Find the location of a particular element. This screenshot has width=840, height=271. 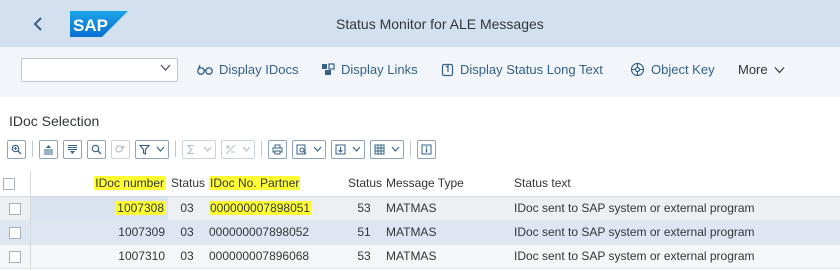

grid-toolbar is located at coordinates (224, 149).